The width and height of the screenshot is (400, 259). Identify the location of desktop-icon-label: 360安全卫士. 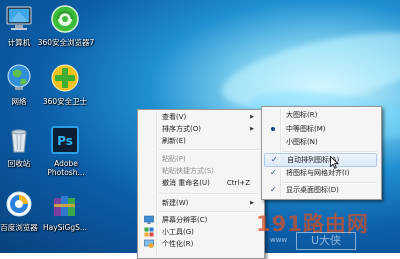
(65, 101).